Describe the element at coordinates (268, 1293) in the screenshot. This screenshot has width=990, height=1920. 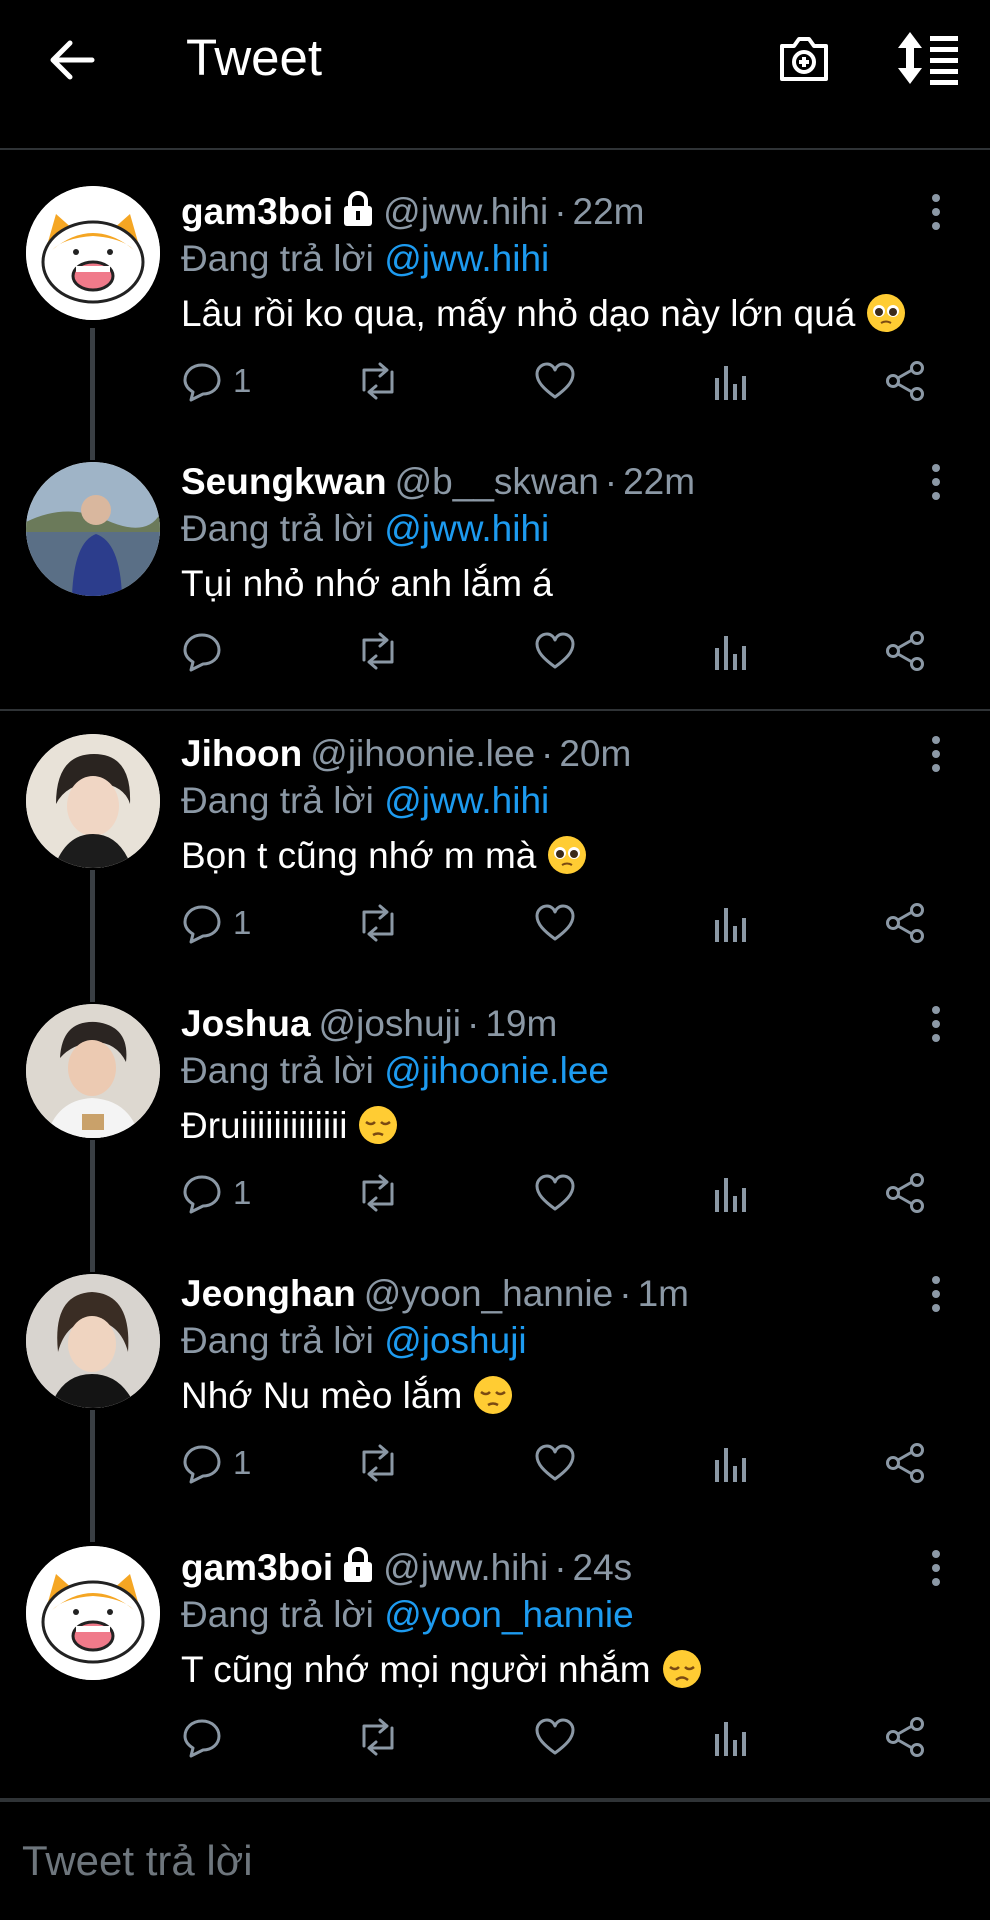
I see `display-name: Jeonghan` at that location.